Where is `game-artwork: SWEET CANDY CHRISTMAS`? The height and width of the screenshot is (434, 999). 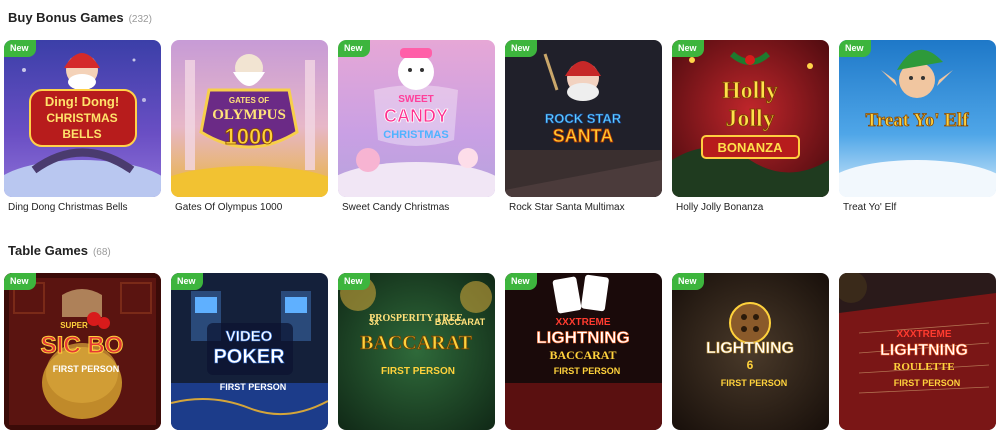 game-artwork: SWEET CANDY CHRISTMAS is located at coordinates (416, 118).